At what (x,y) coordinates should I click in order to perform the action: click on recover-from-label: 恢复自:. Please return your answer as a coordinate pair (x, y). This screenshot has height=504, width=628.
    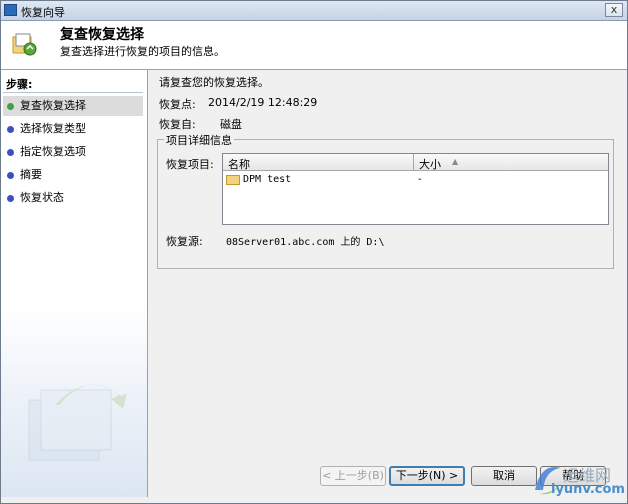
    Looking at the image, I should click on (177, 124).